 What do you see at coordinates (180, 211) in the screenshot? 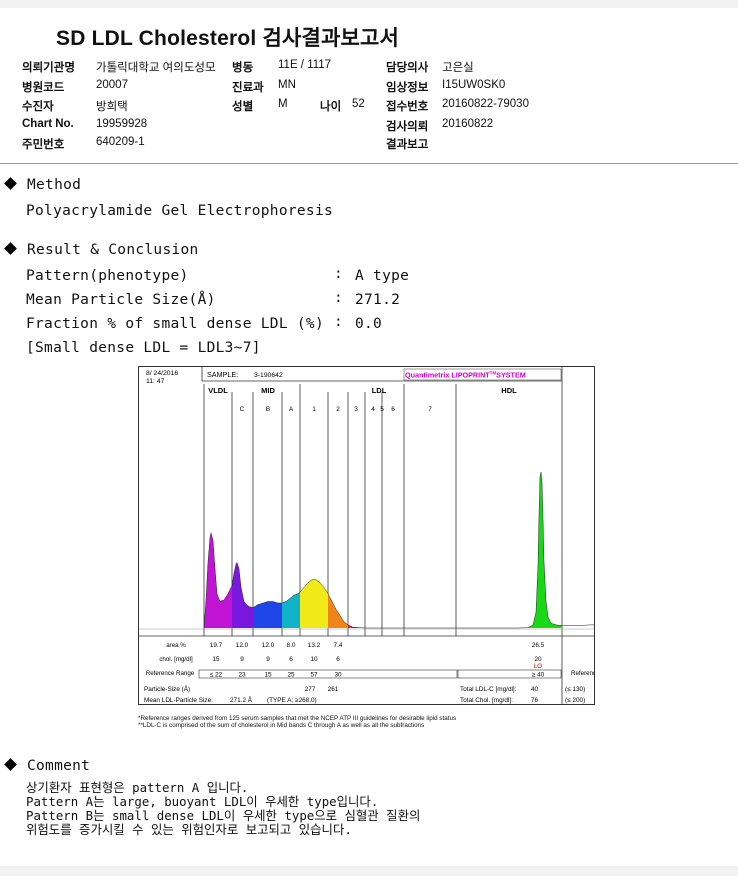
I see `method-text: Polyacrylamide Gel Electrophoresis` at bounding box center [180, 211].